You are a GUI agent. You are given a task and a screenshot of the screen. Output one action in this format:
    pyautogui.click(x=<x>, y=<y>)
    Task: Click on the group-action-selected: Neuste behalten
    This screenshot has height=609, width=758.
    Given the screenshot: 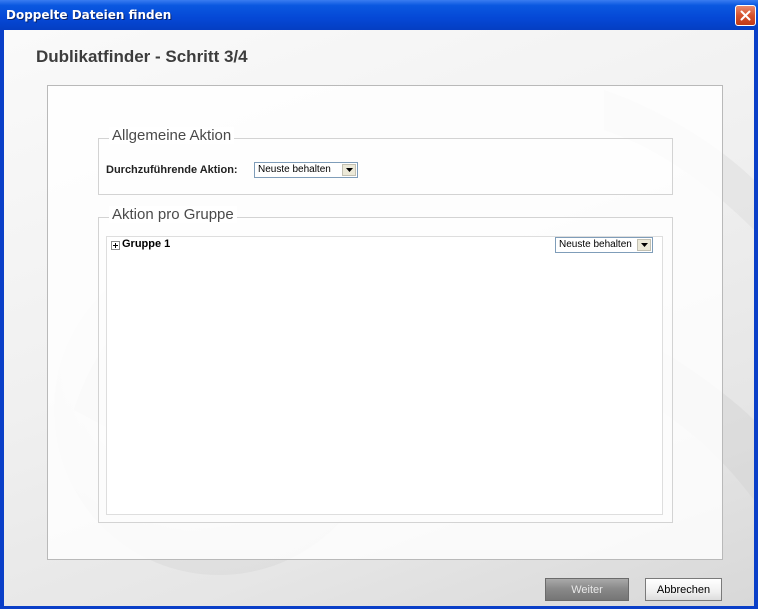 What is the action you would take?
    pyautogui.click(x=595, y=244)
    